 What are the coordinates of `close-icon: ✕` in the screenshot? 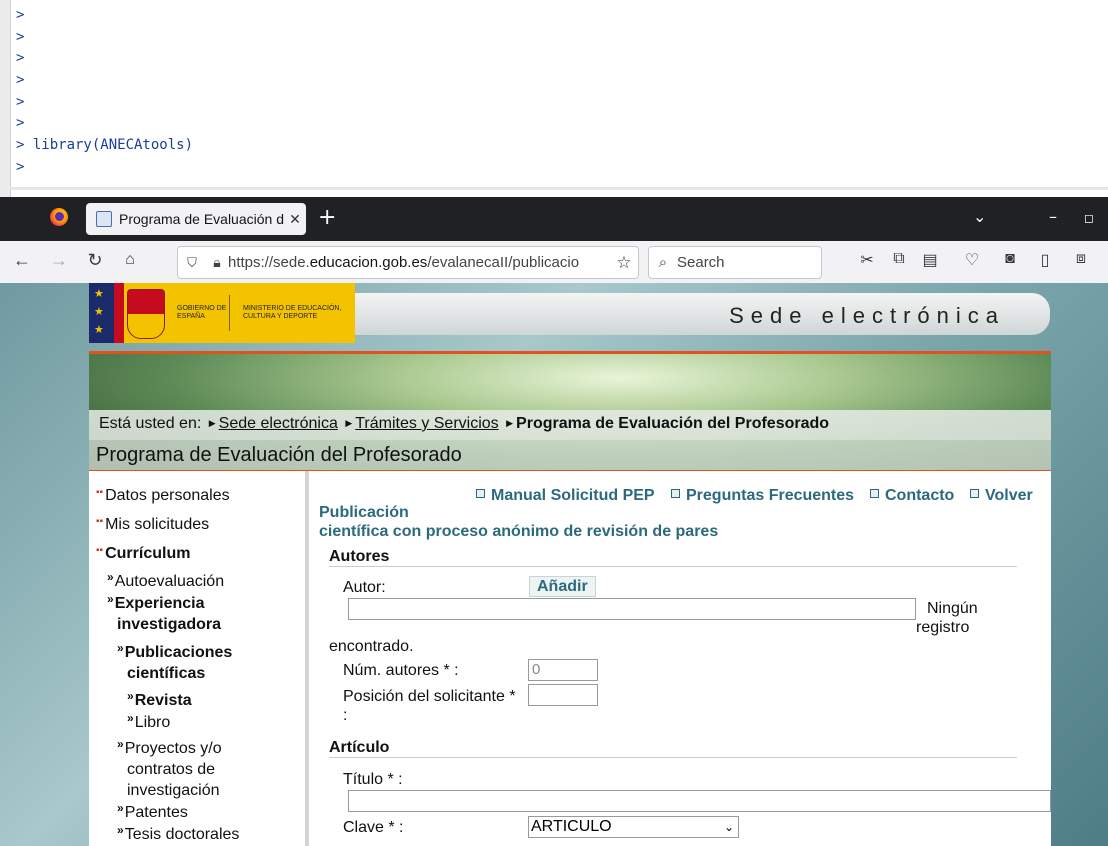 It's located at (295, 219).